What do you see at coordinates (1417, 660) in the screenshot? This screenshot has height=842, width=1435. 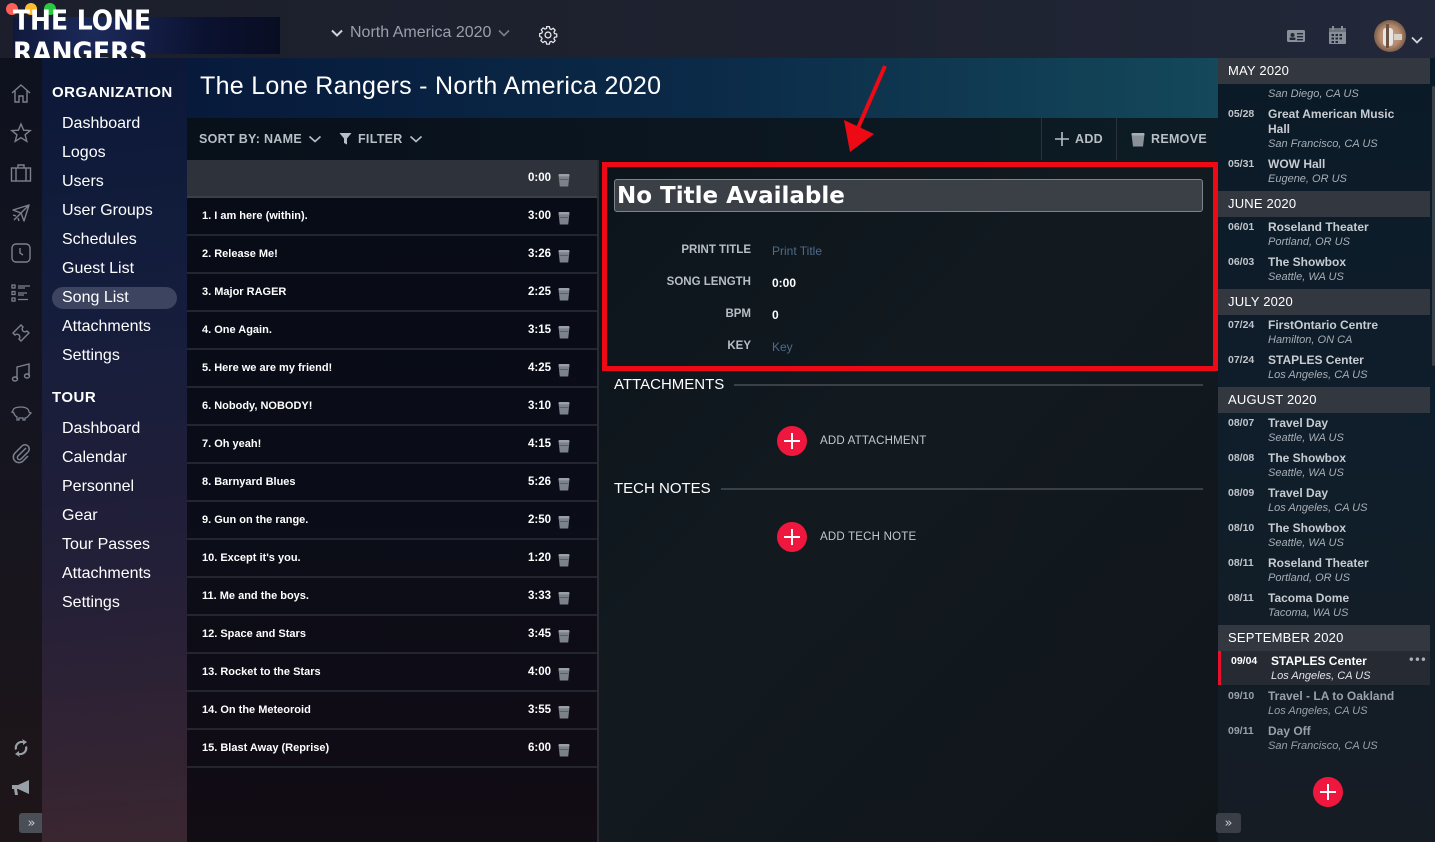 I see `more-options-icon: •••` at bounding box center [1417, 660].